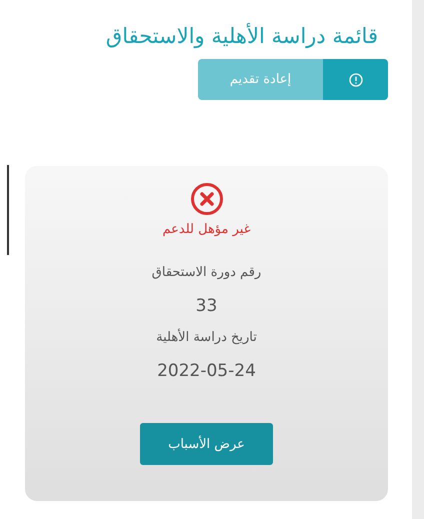  What do you see at coordinates (206, 229) in the screenshot?
I see `status-label: غير مؤهل للدعم` at bounding box center [206, 229].